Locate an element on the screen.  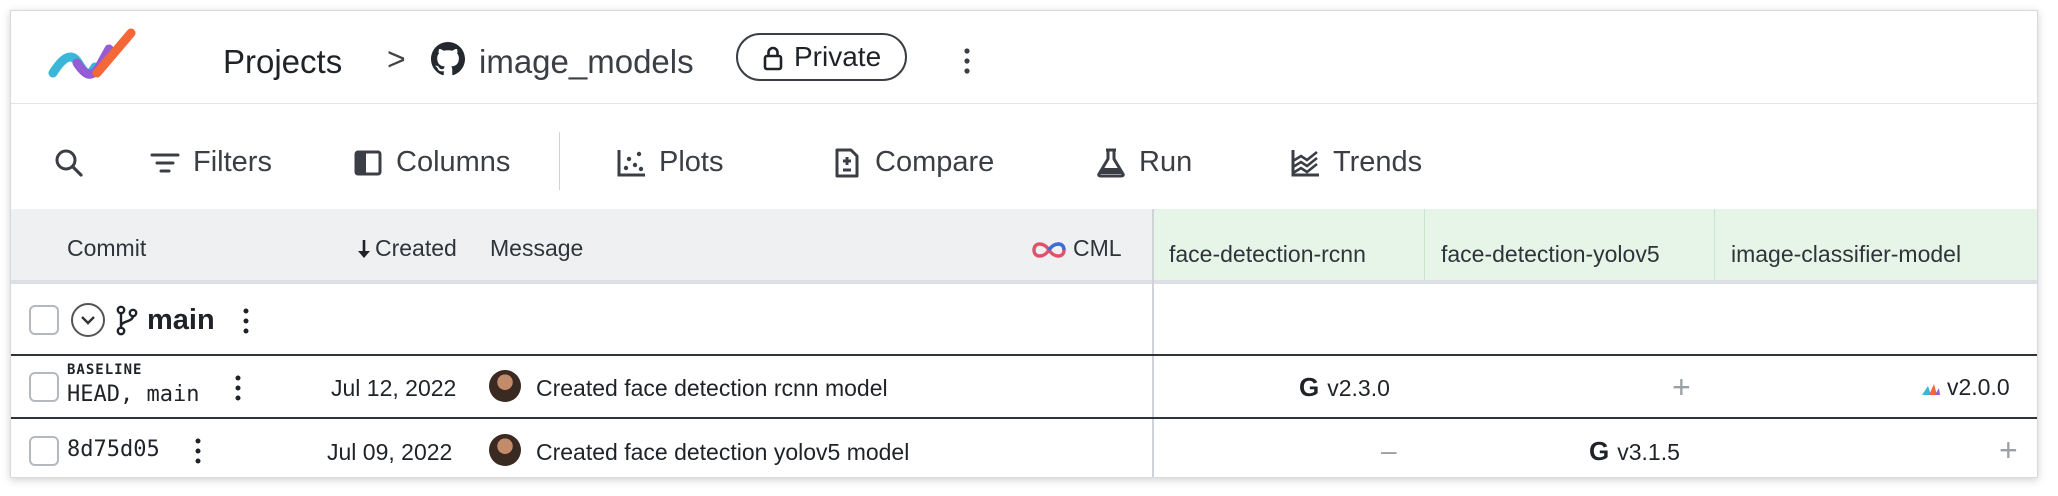
git-branch-icon is located at coordinates (127, 320).